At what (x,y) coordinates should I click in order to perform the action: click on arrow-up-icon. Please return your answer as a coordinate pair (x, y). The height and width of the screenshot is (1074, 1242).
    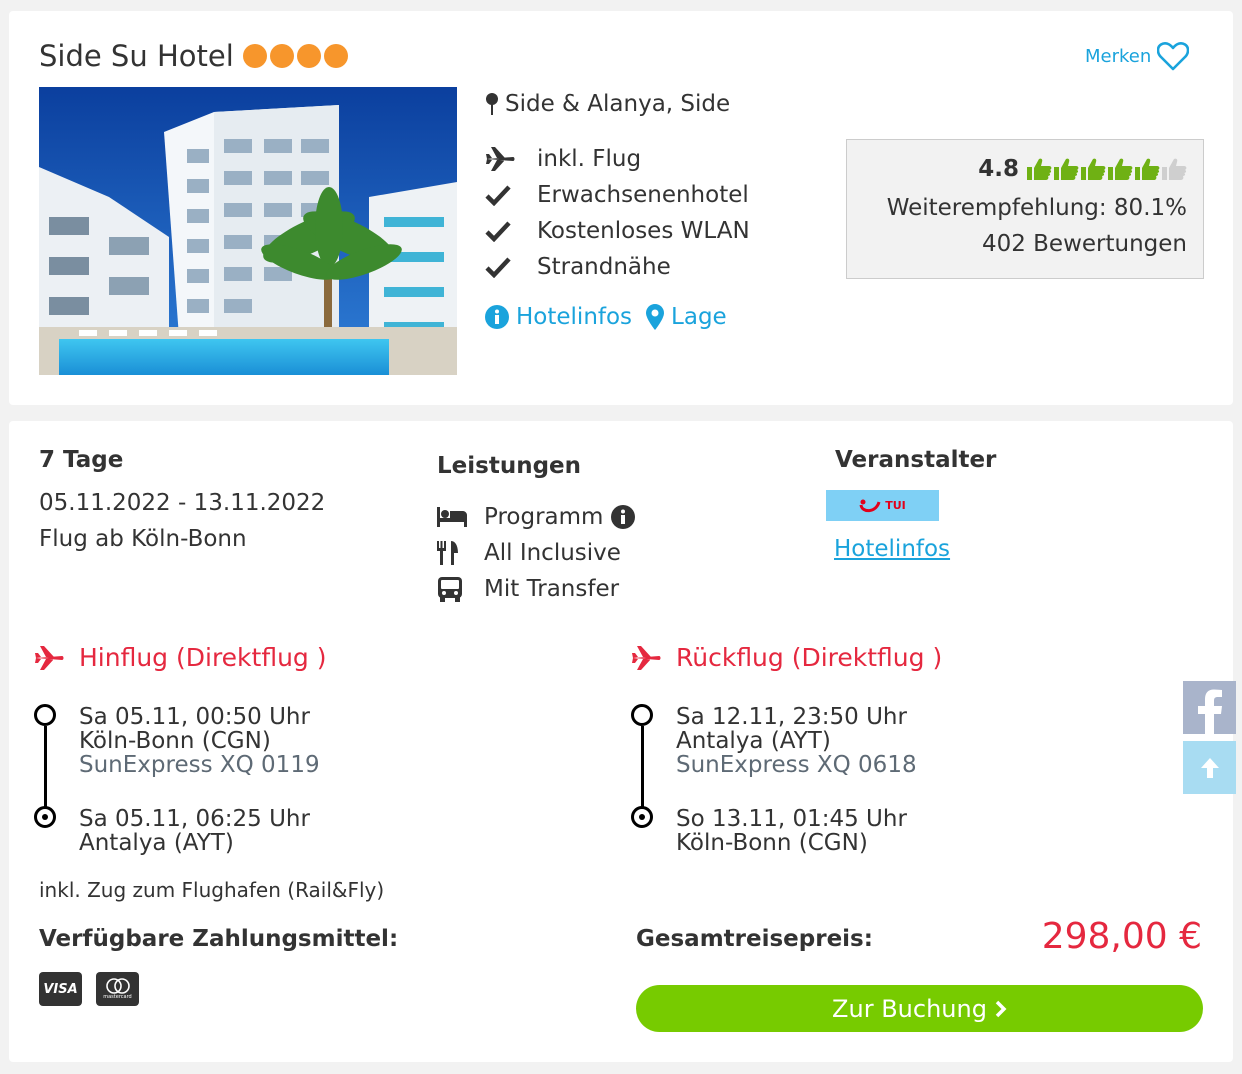
    Looking at the image, I should click on (1209, 767).